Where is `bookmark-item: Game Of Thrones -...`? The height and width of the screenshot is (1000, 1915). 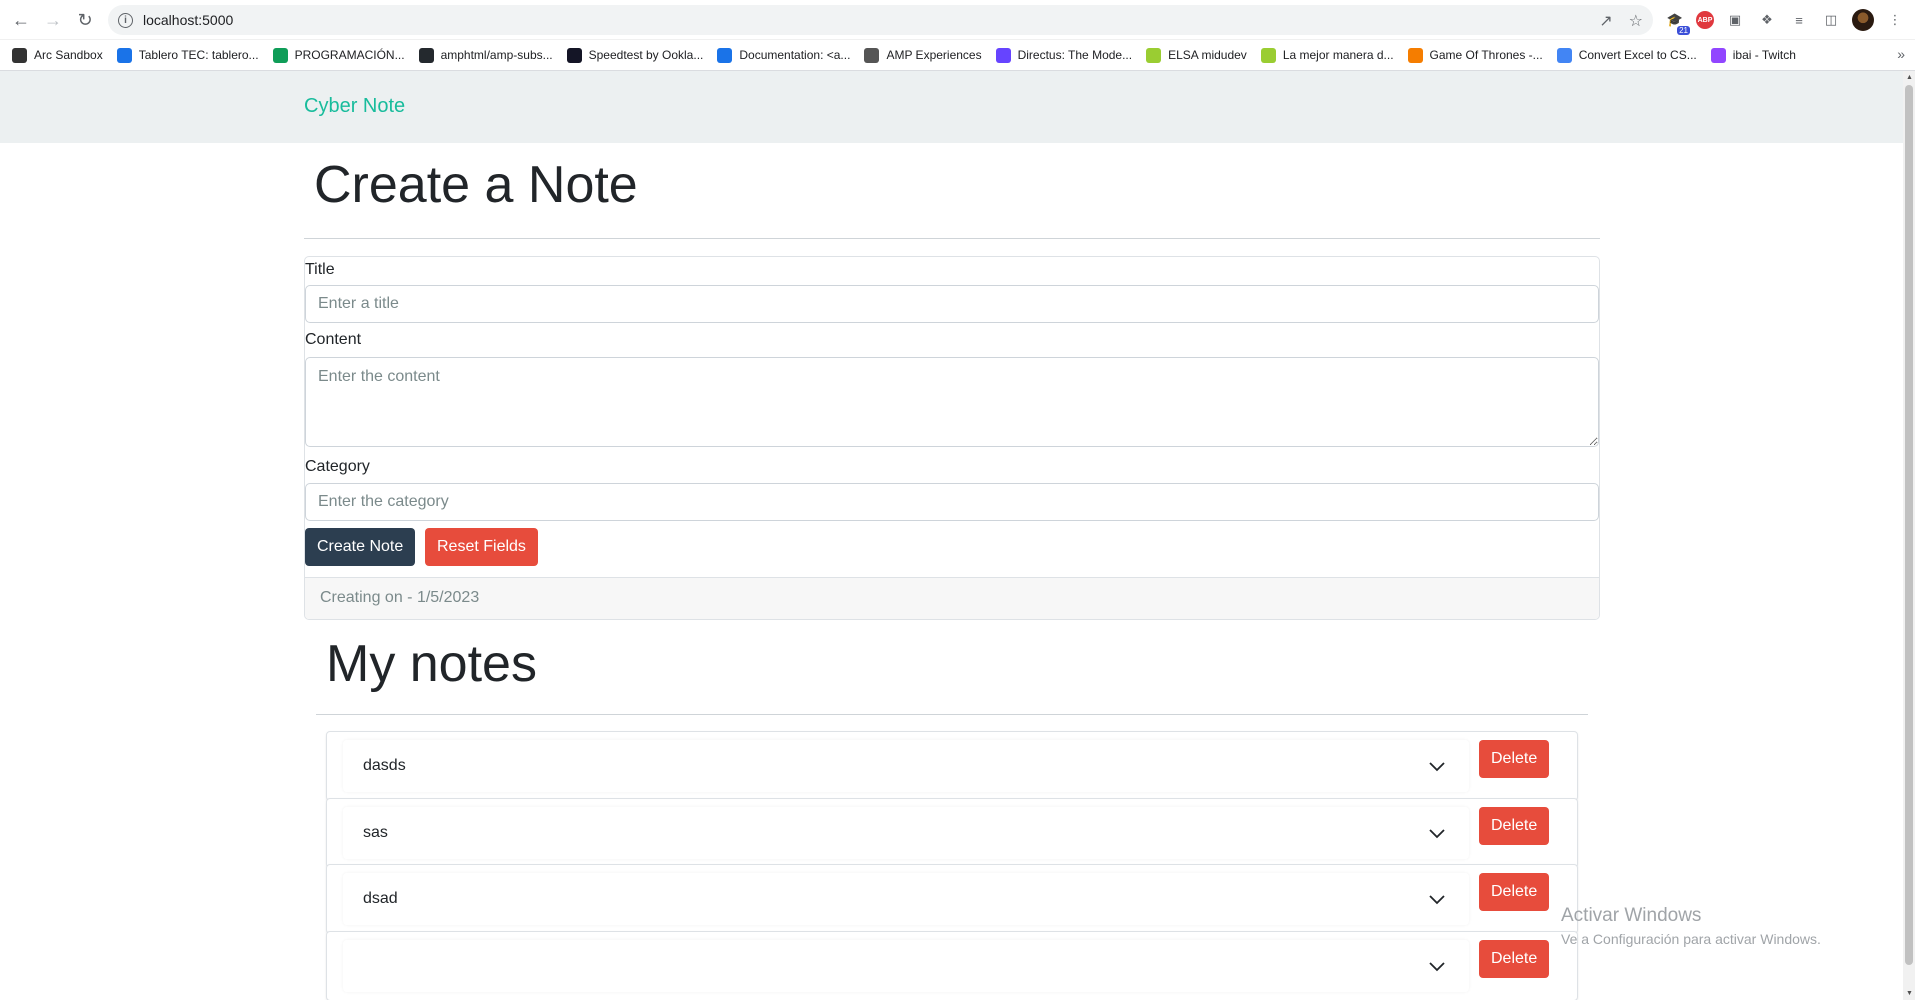 bookmark-item: Game Of Thrones -... is located at coordinates (1475, 55).